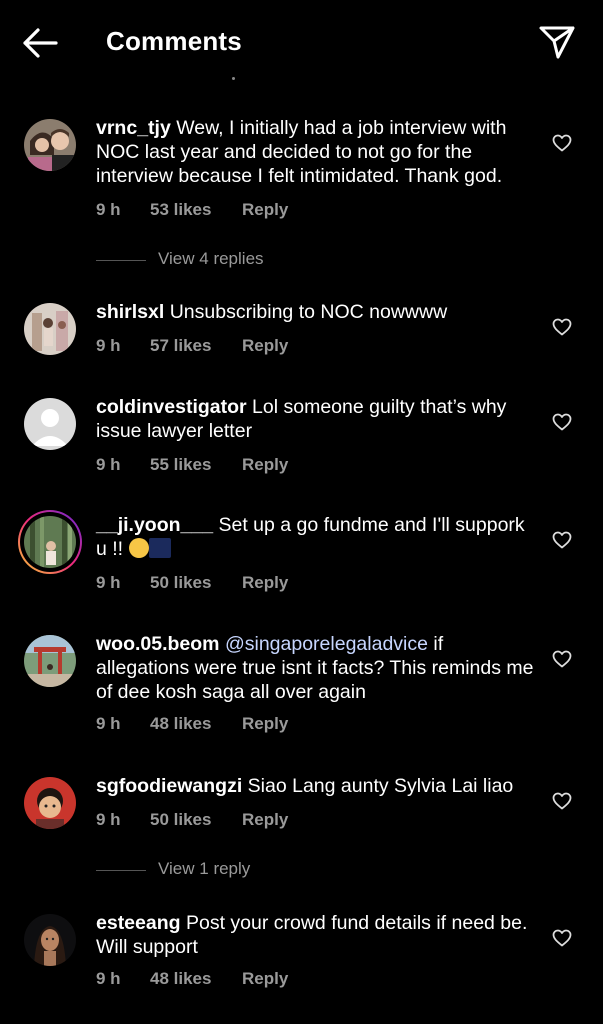 Image resolution: width=603 pixels, height=1024 pixels. What do you see at coordinates (326, 644) in the screenshot?
I see `user-mention-link: @singaporelegaladvice` at bounding box center [326, 644].